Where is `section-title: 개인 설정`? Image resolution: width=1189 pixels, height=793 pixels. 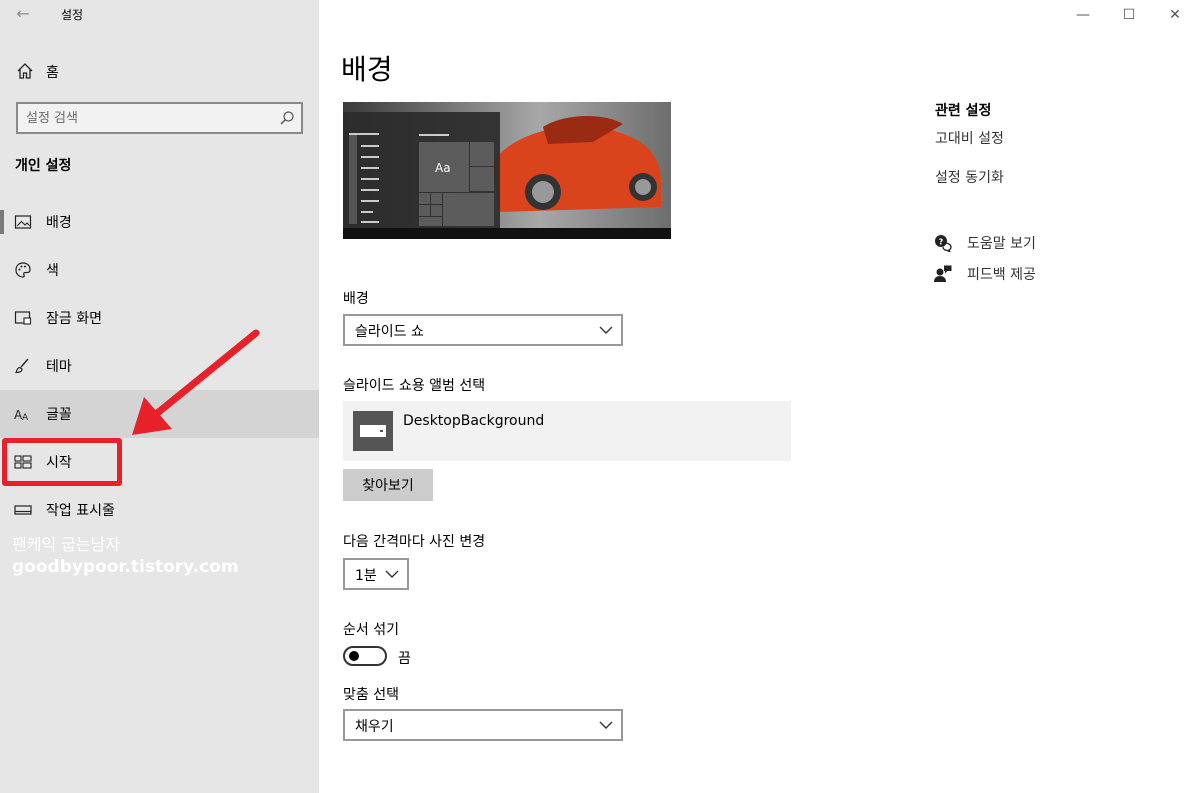
section-title: 개인 설정 is located at coordinates (43, 166).